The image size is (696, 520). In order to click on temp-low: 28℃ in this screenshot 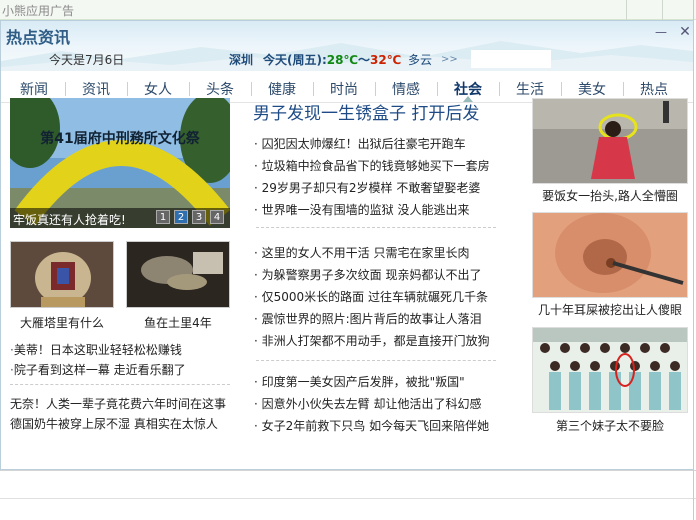, I will do `click(342, 60)`.